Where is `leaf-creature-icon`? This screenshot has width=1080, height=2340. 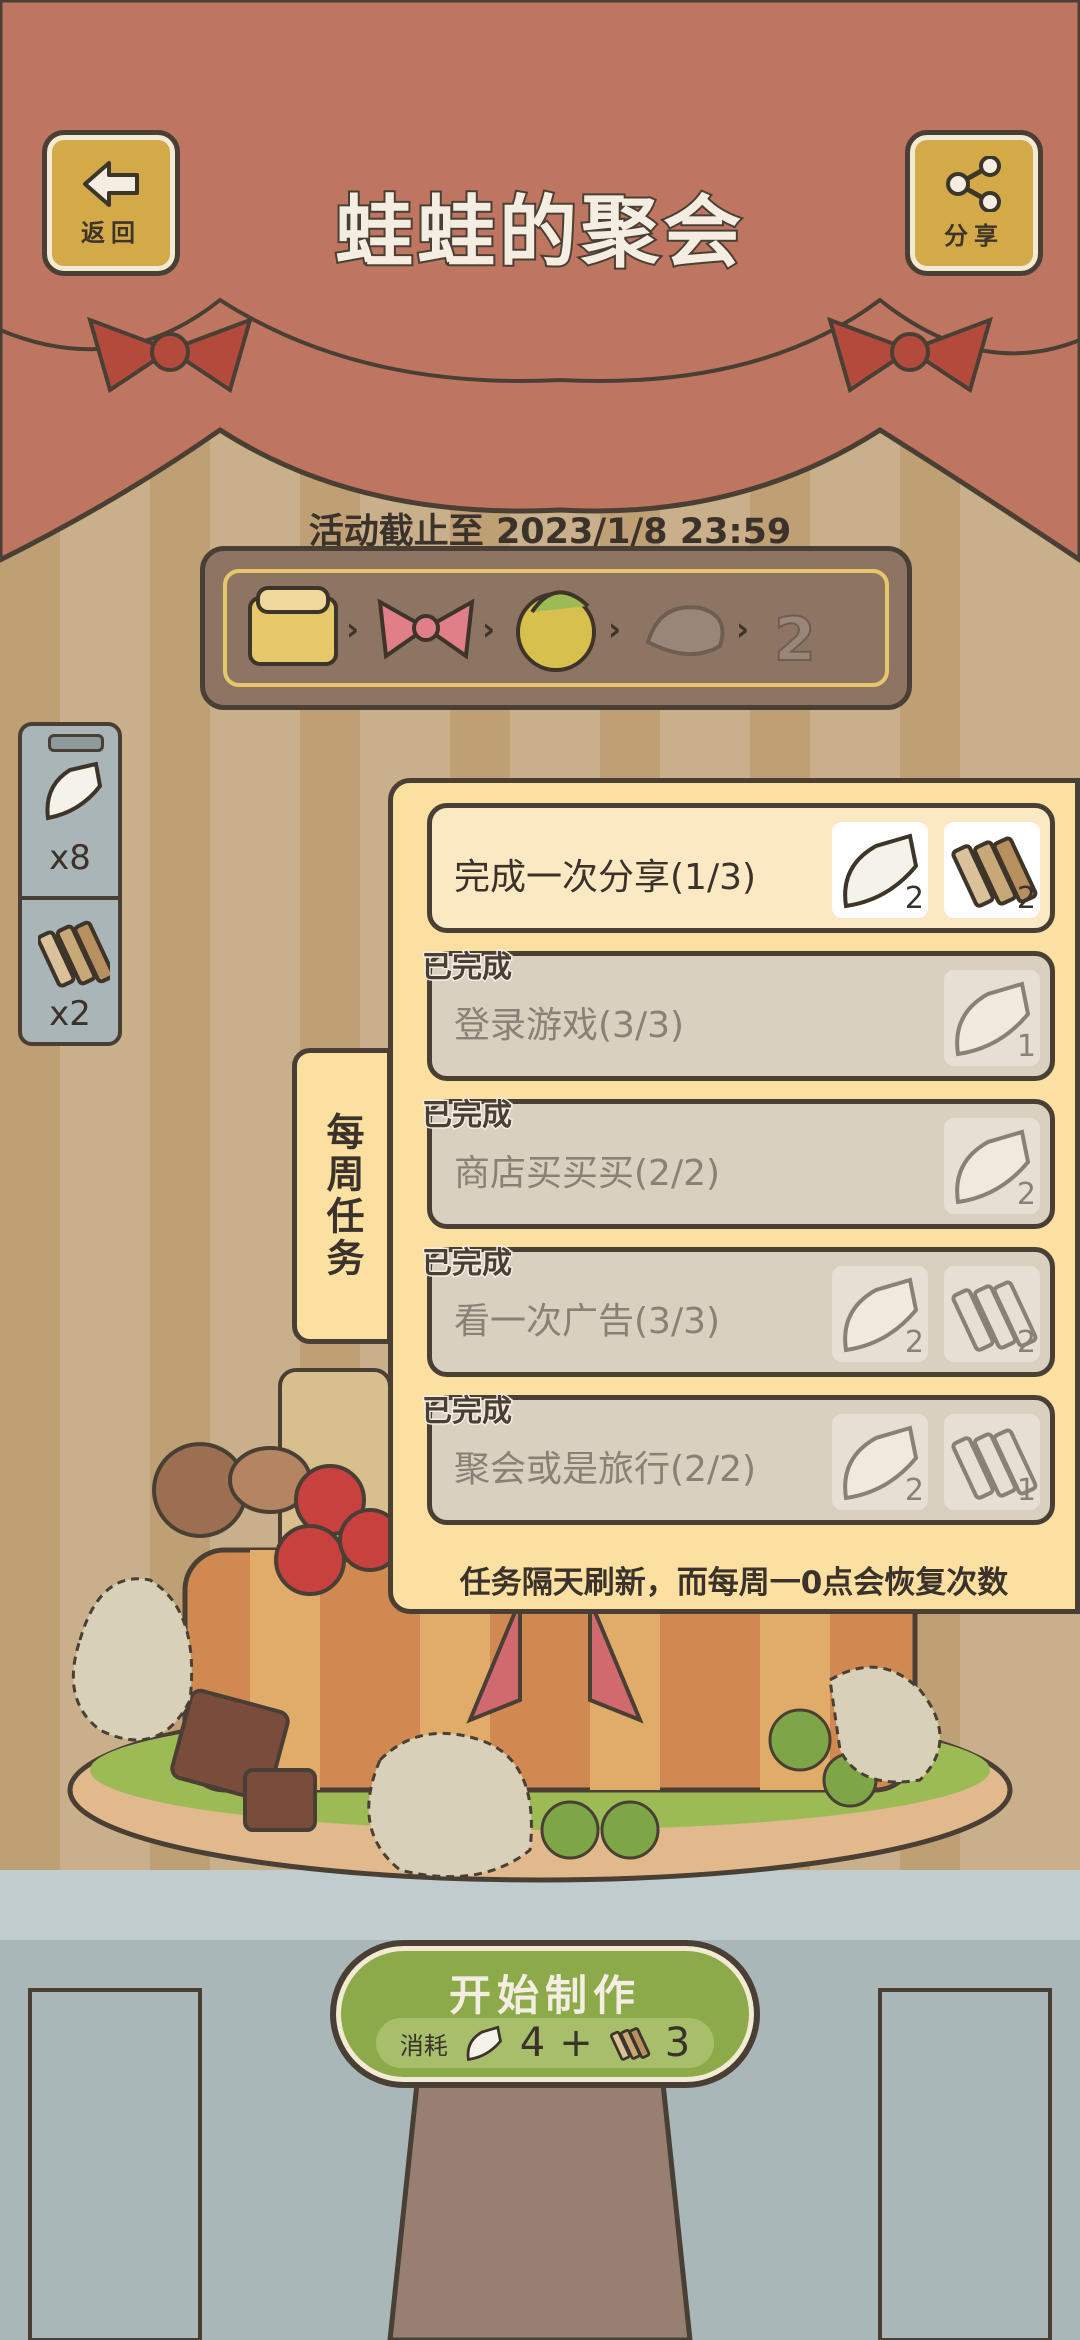 leaf-creature-icon is located at coordinates (685, 631).